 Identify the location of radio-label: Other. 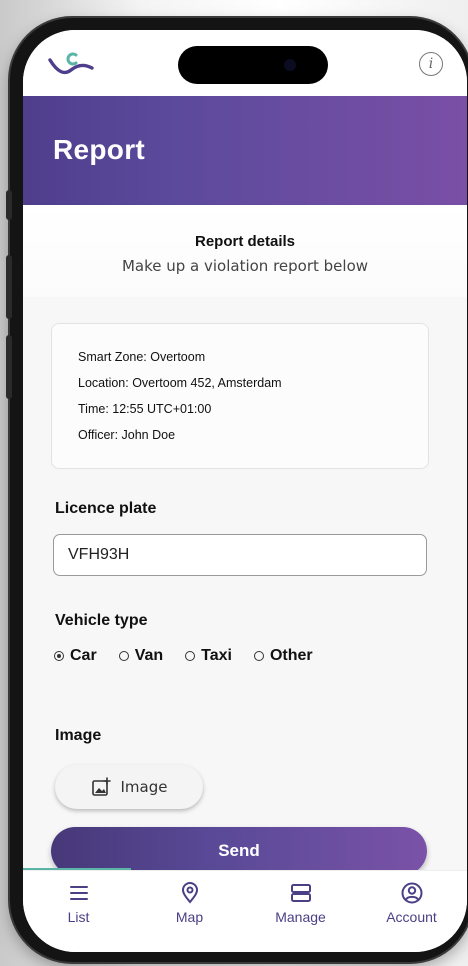
(291, 655).